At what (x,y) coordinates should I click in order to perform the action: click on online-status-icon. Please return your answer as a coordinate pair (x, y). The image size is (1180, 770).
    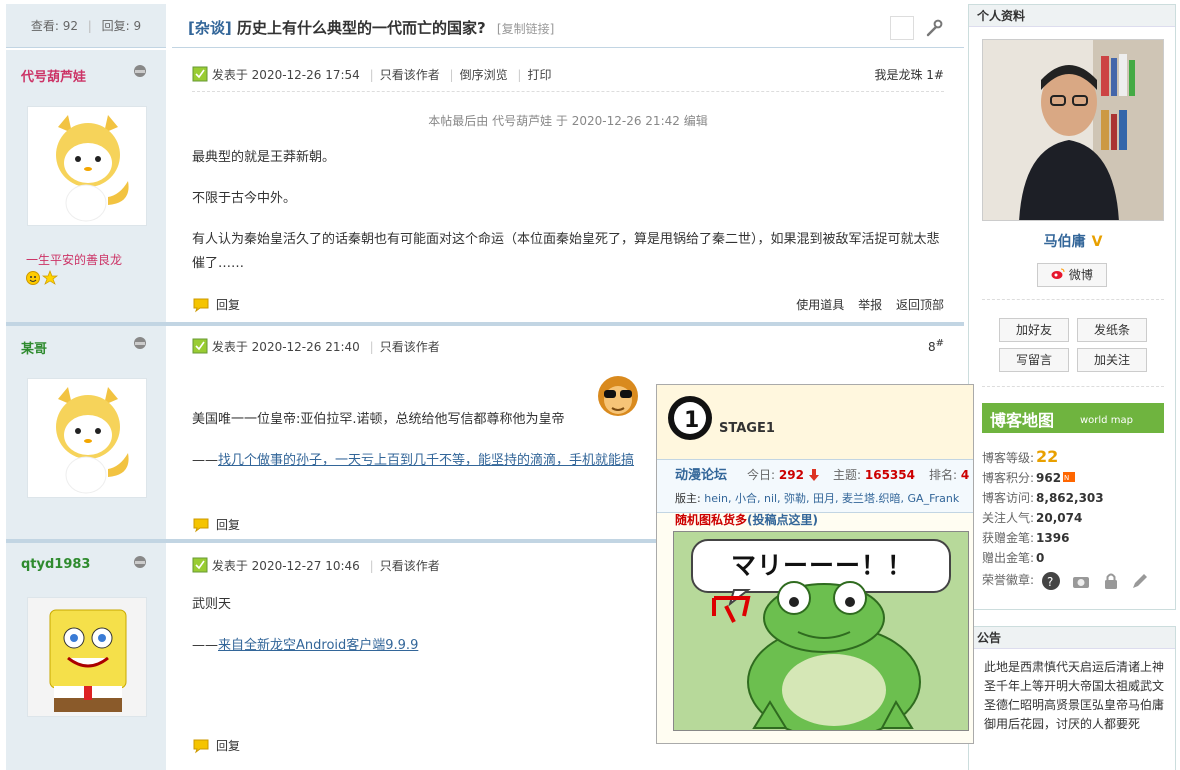
    Looking at the image, I should click on (140, 343).